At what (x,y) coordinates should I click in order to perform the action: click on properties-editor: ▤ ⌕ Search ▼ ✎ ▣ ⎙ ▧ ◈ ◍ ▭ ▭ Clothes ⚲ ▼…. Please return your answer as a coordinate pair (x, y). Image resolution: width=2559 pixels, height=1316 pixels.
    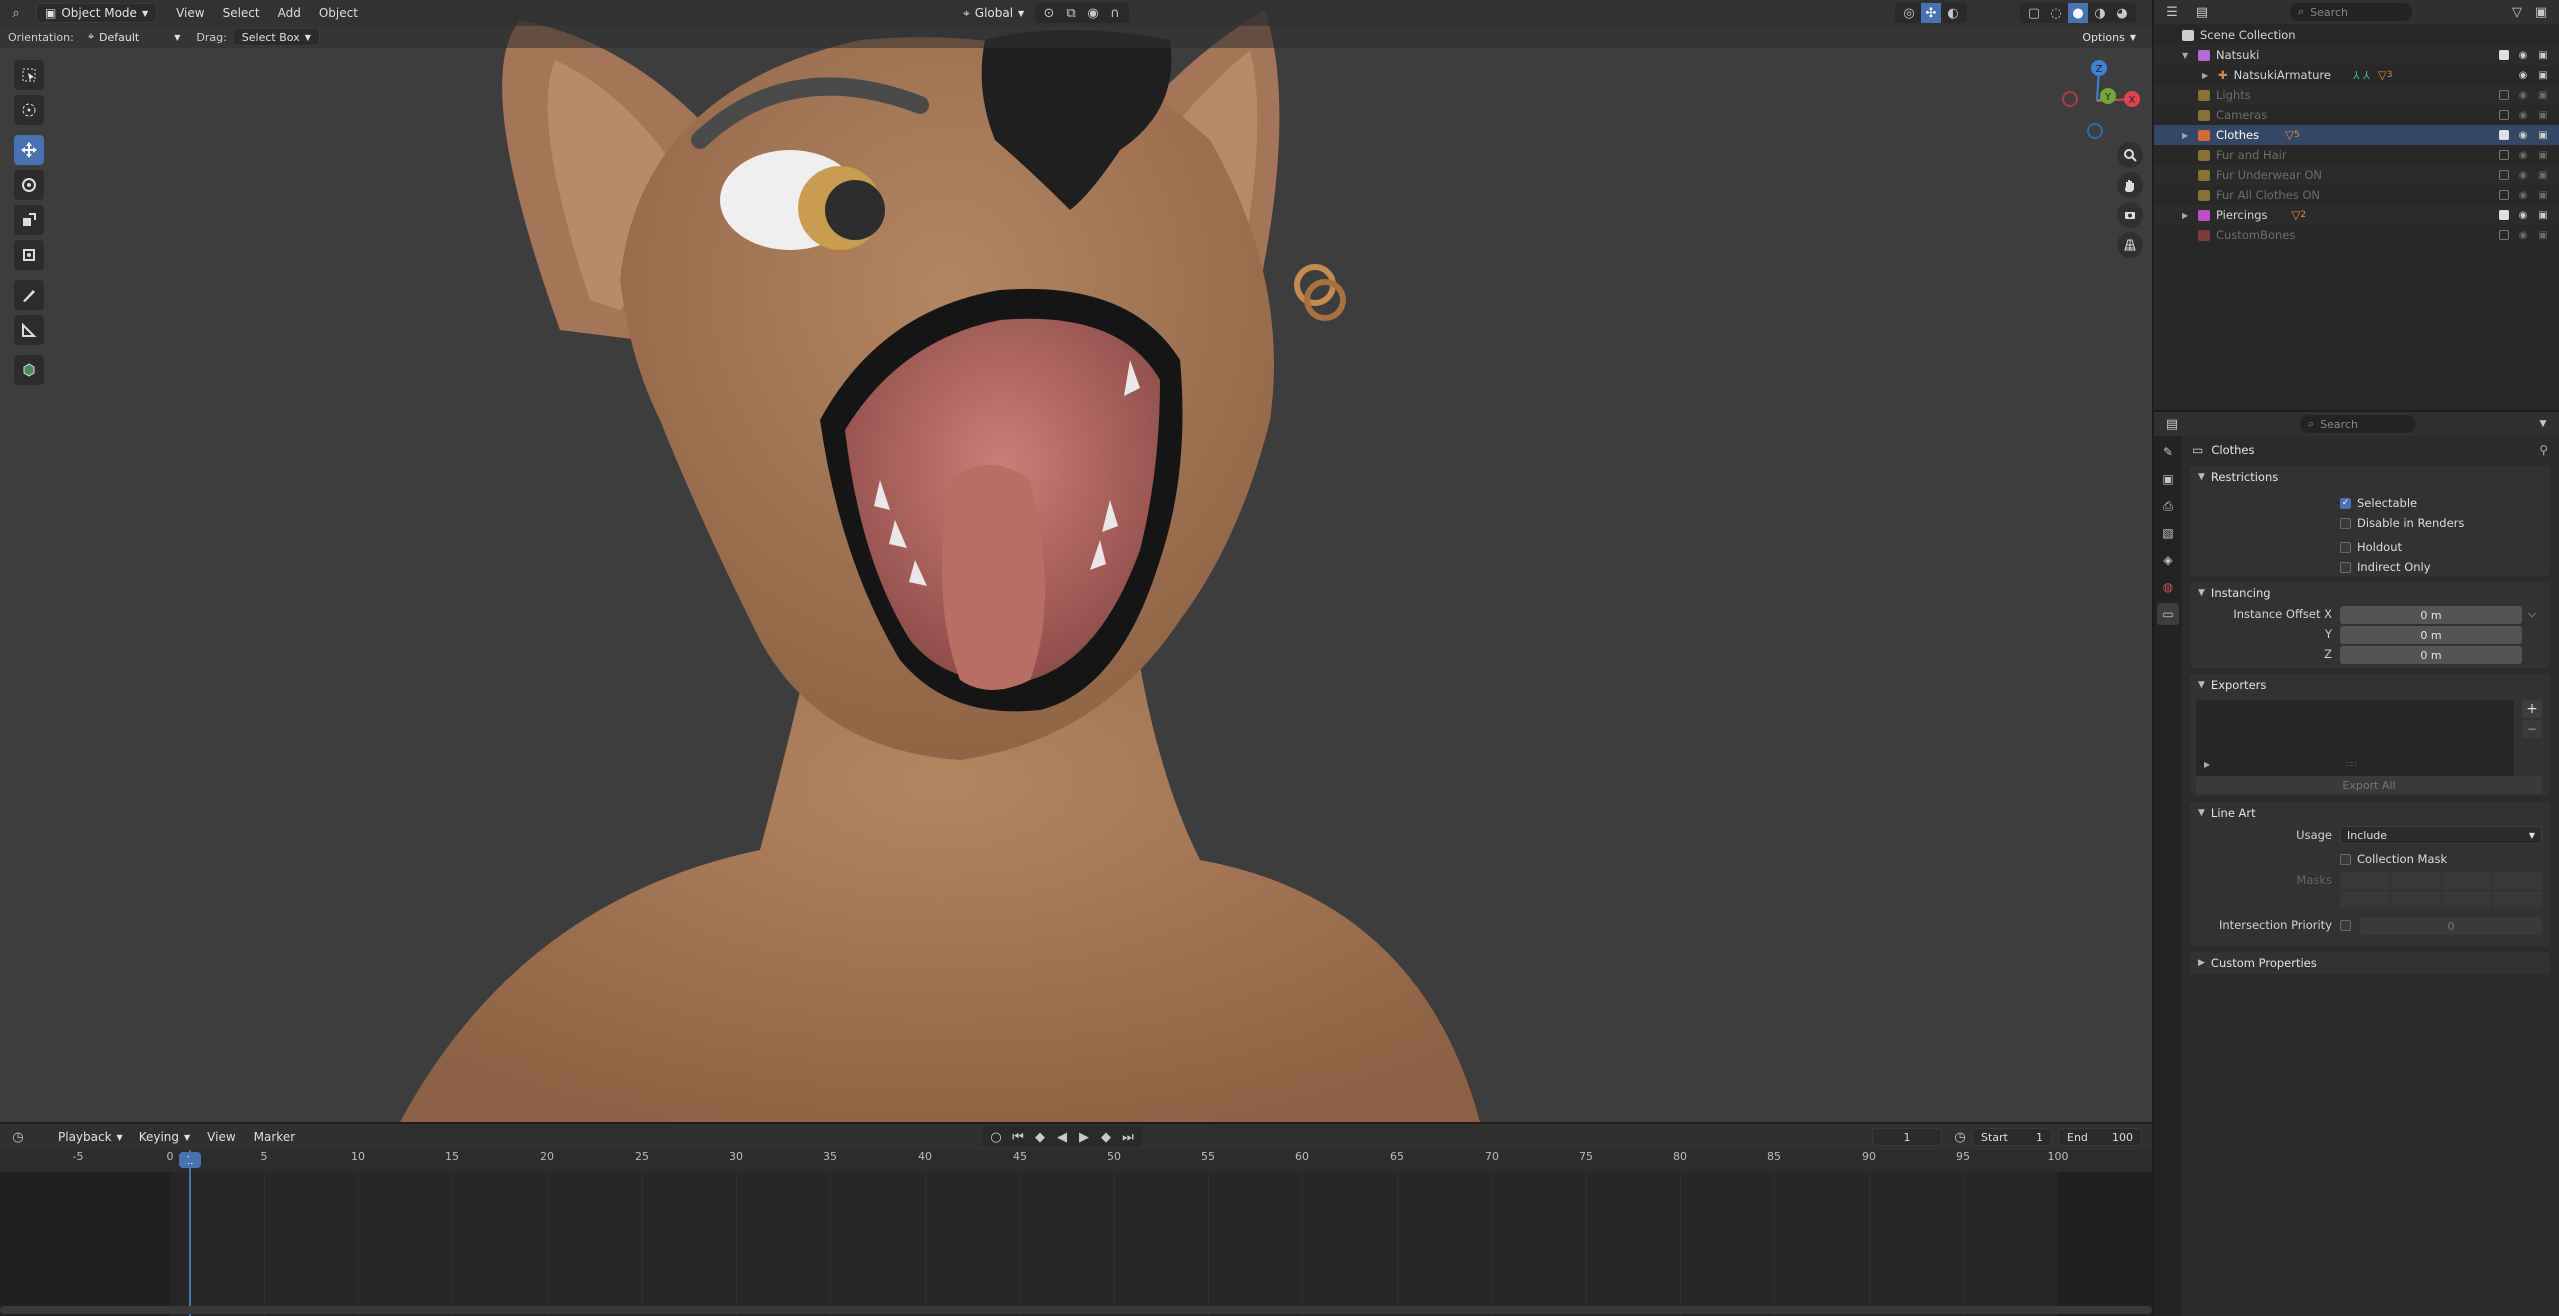
    Looking at the image, I should click on (2356, 864).